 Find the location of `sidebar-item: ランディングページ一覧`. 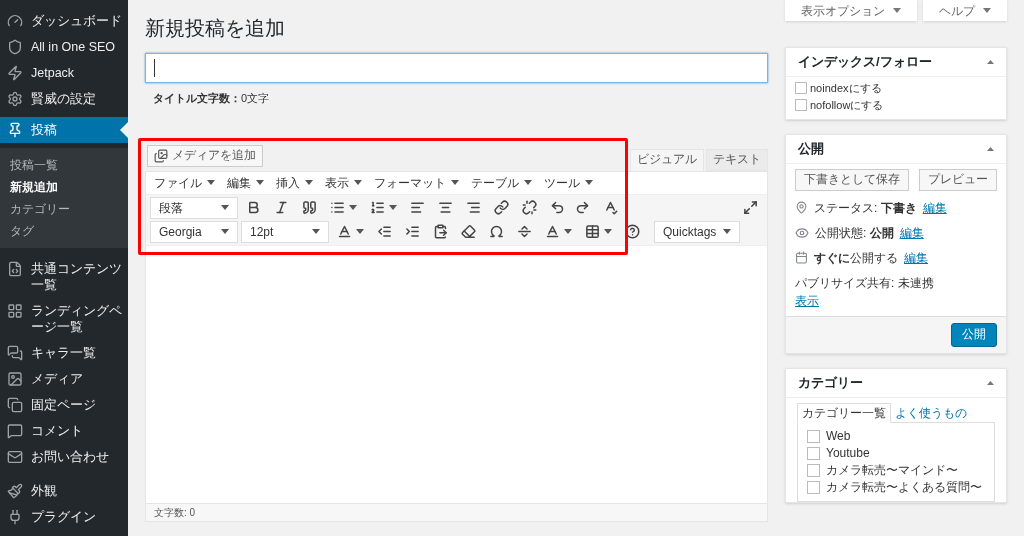

sidebar-item: ランディングページ一覧 is located at coordinates (64, 319).